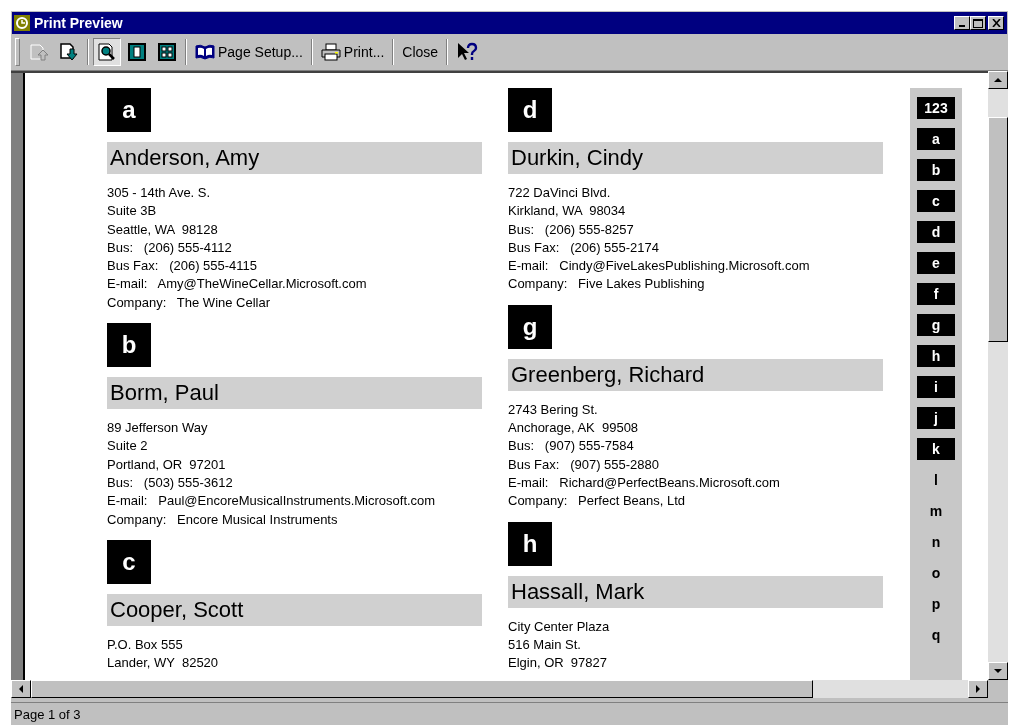 This screenshot has width=1011, height=725. Describe the element at coordinates (936, 108) in the screenshot. I see `index-tab: 123` at that location.